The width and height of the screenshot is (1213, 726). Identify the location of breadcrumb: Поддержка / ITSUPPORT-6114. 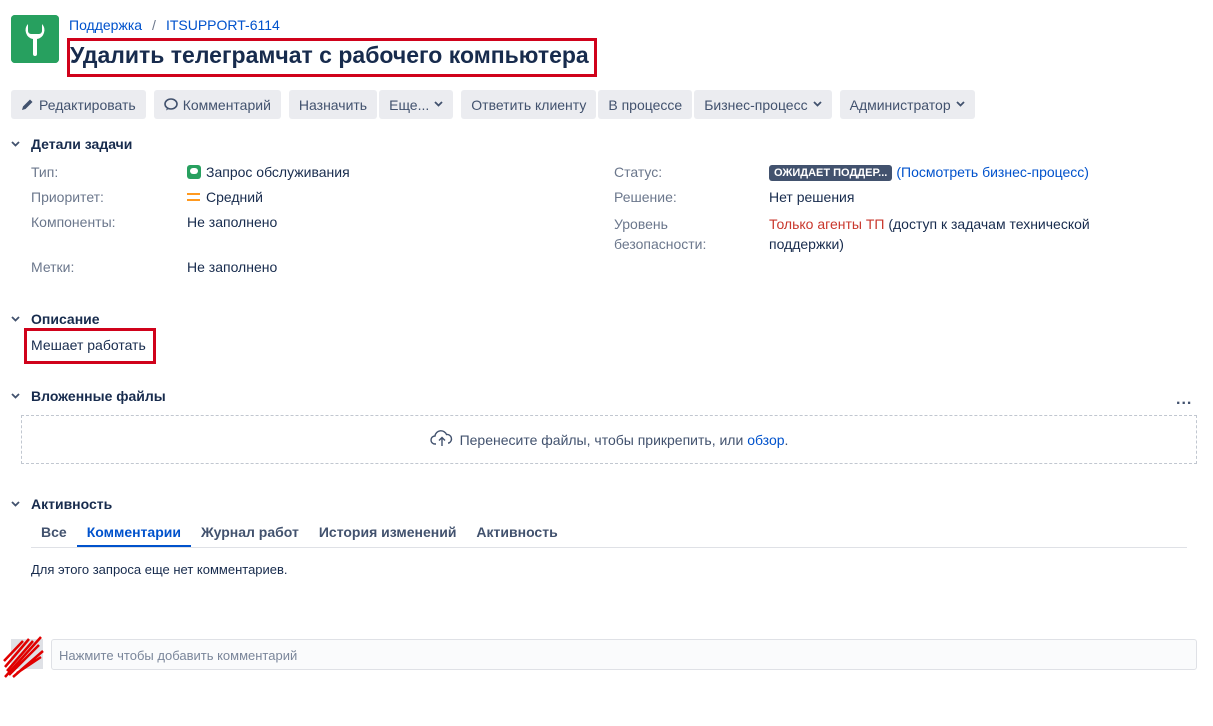
(174, 25).